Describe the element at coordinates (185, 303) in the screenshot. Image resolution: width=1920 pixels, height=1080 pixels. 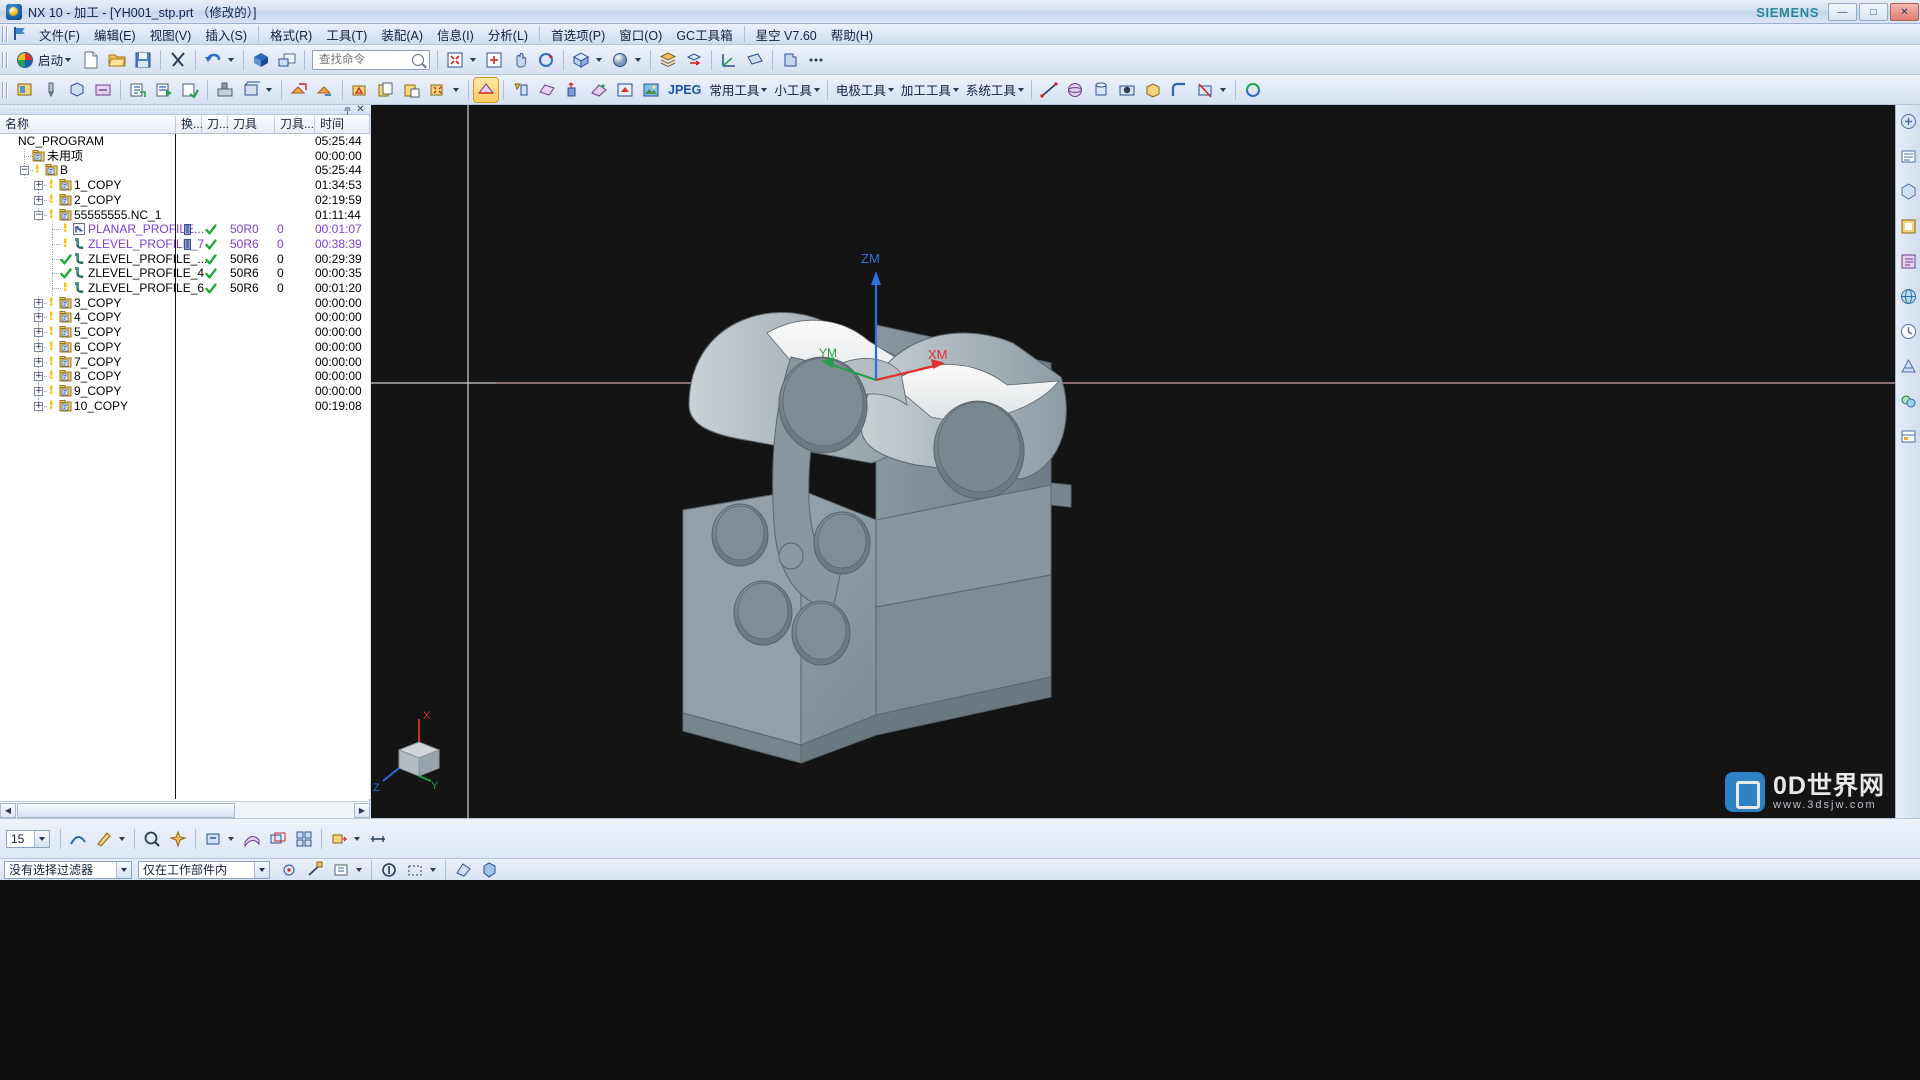
I see `tree-row: +3_COPY 00:00:00` at that location.